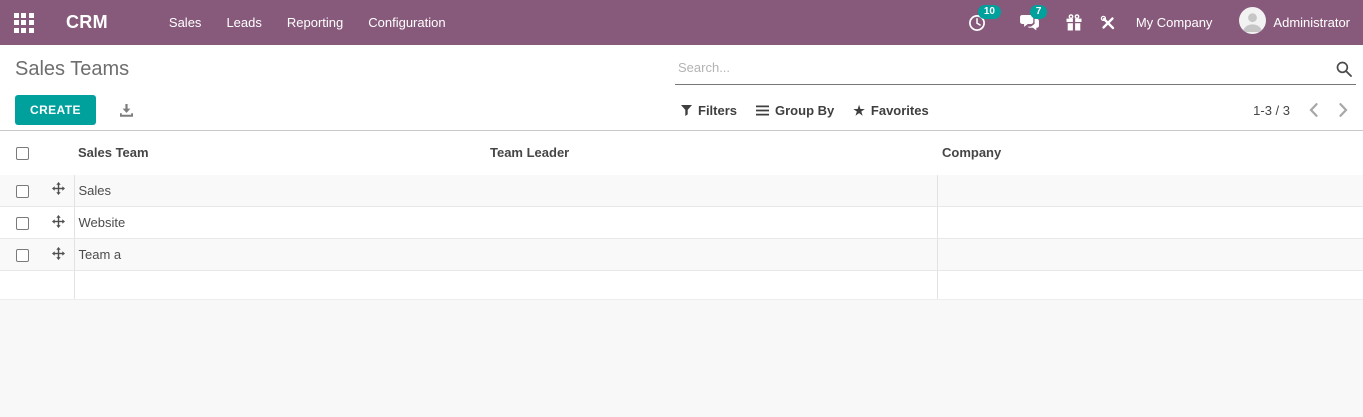 This screenshot has width=1363, height=417. I want to click on control-panel-top: Sales Teams, so click(681, 67).